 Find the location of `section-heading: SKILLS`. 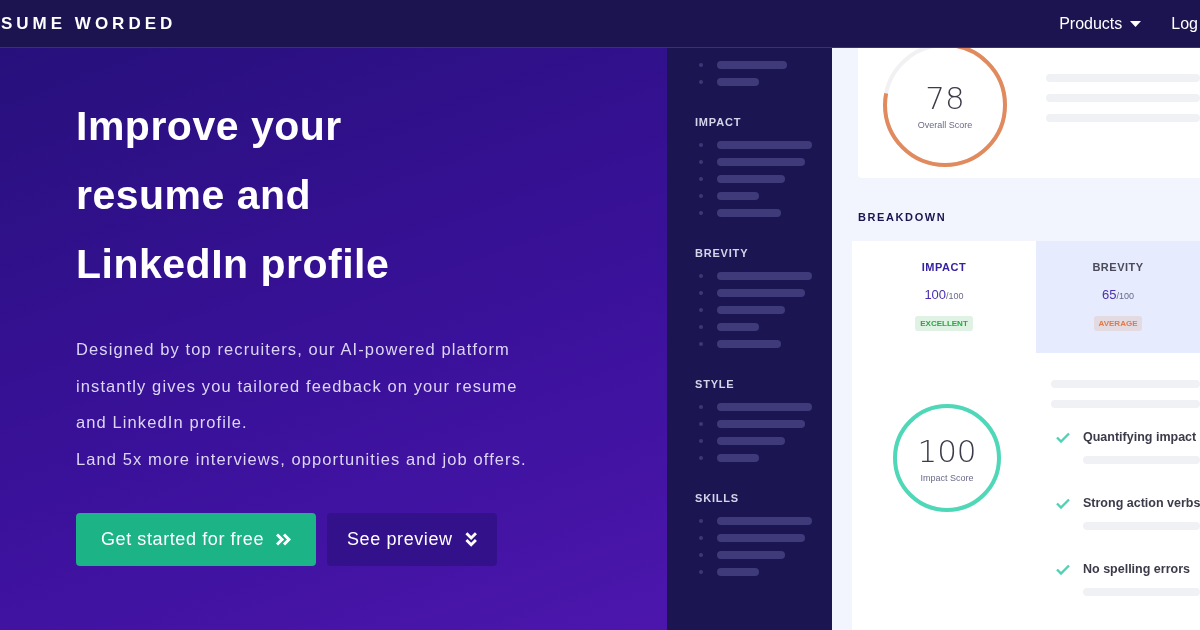

section-heading: SKILLS is located at coordinates (763, 498).